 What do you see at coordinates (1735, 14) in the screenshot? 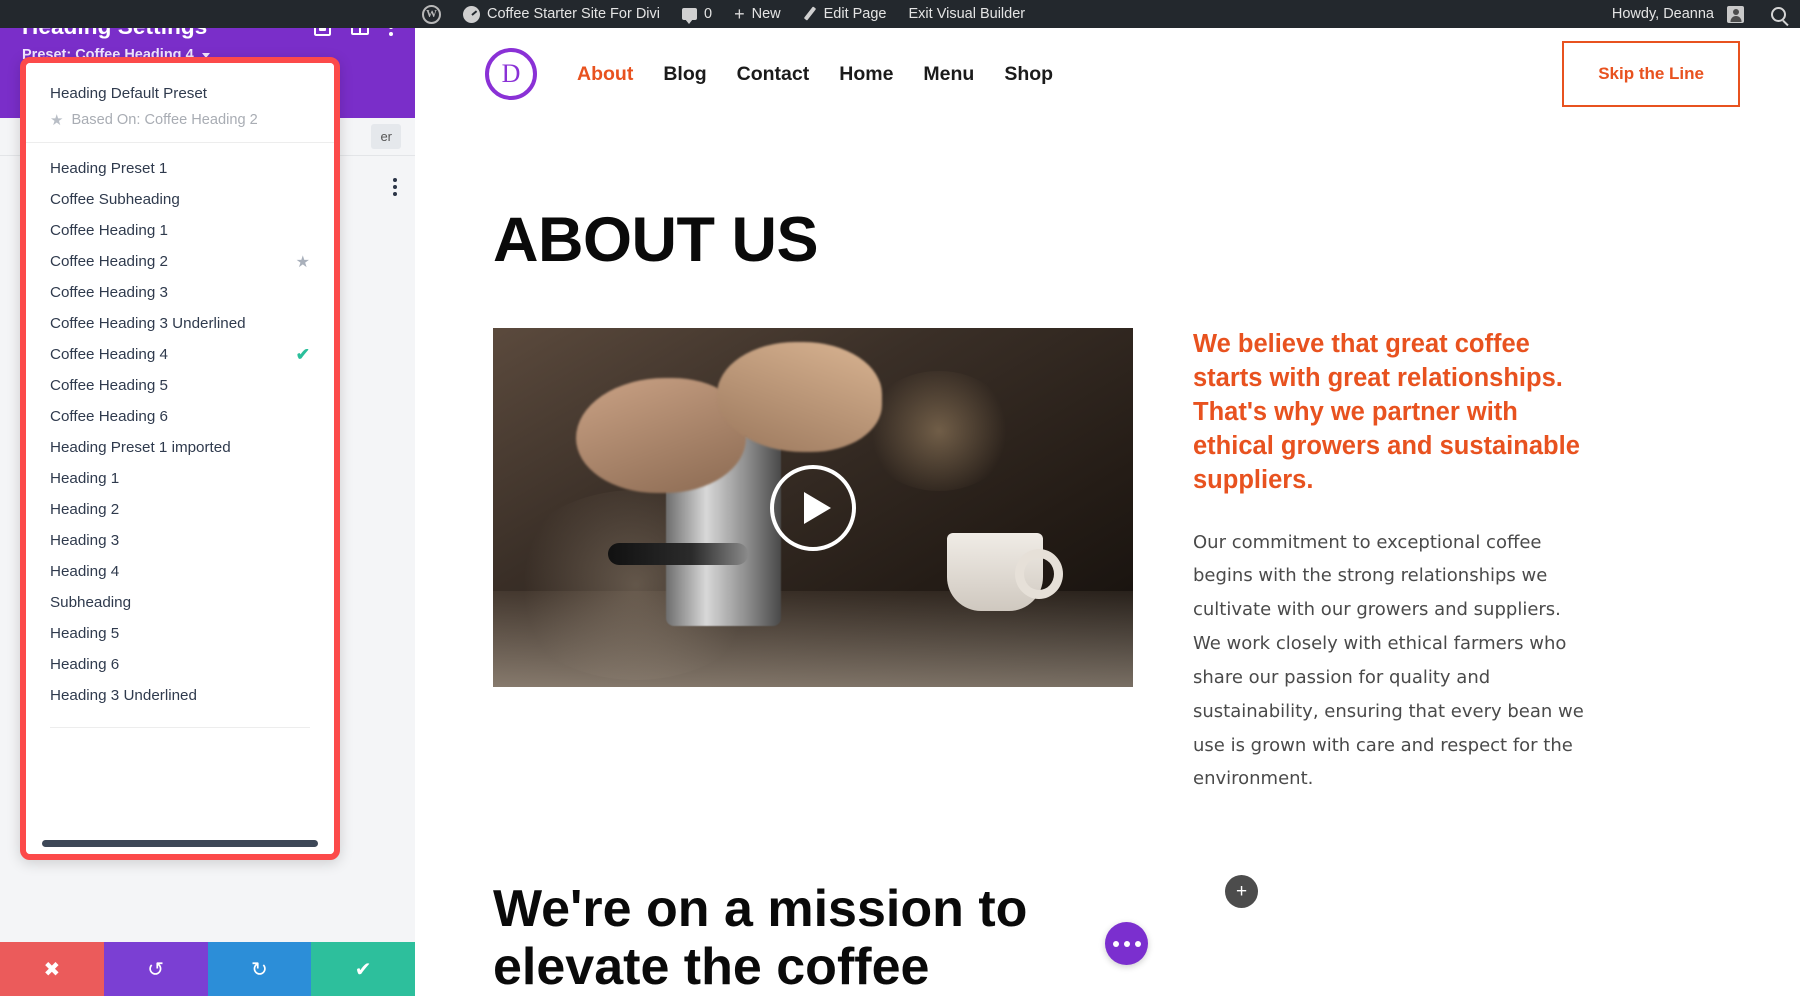
I see `avatar` at bounding box center [1735, 14].